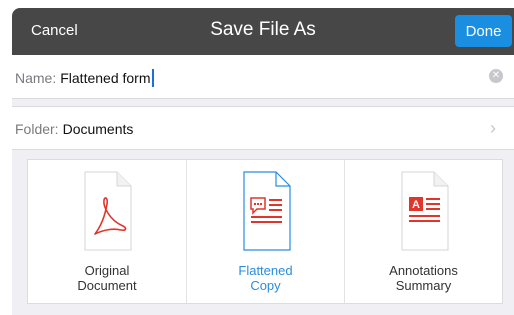  I want to click on done-button: Done, so click(483, 31).